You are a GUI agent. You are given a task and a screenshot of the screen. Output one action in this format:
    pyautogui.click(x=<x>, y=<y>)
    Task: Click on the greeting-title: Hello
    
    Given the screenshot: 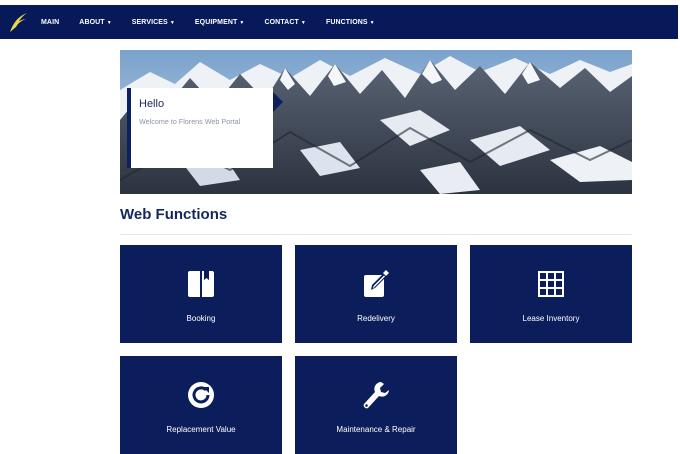 What is the action you would take?
    pyautogui.click(x=152, y=104)
    